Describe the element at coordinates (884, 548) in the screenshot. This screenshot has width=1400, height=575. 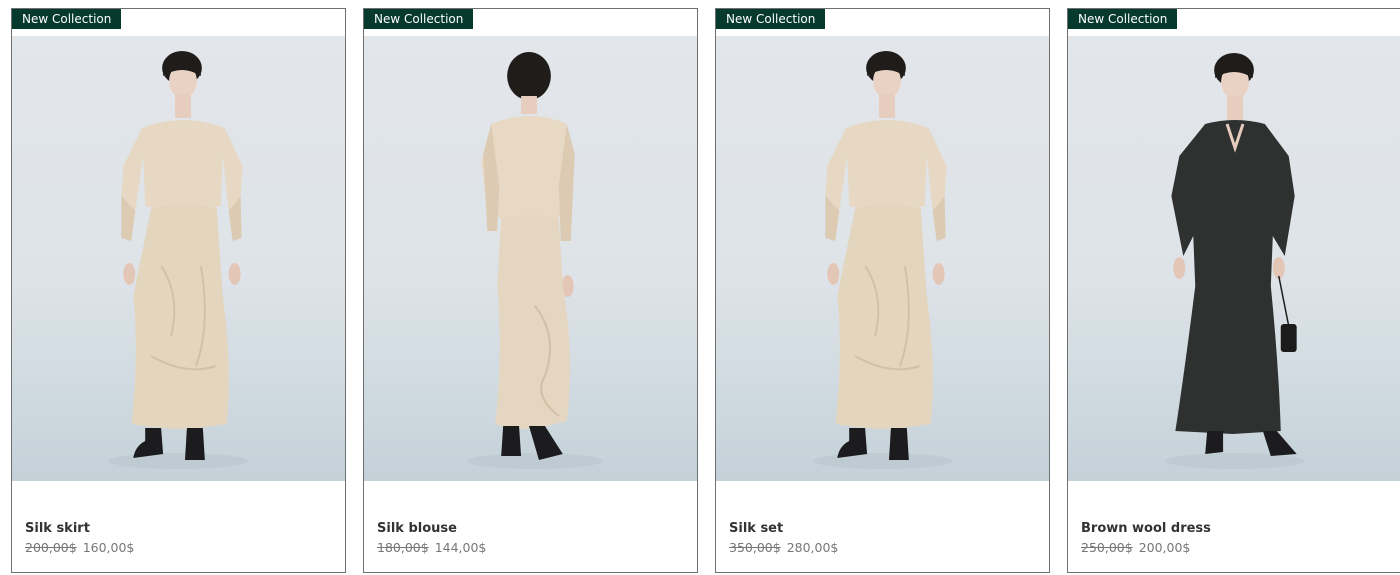
I see `price-row: 350,00$ 280,00$` at that location.